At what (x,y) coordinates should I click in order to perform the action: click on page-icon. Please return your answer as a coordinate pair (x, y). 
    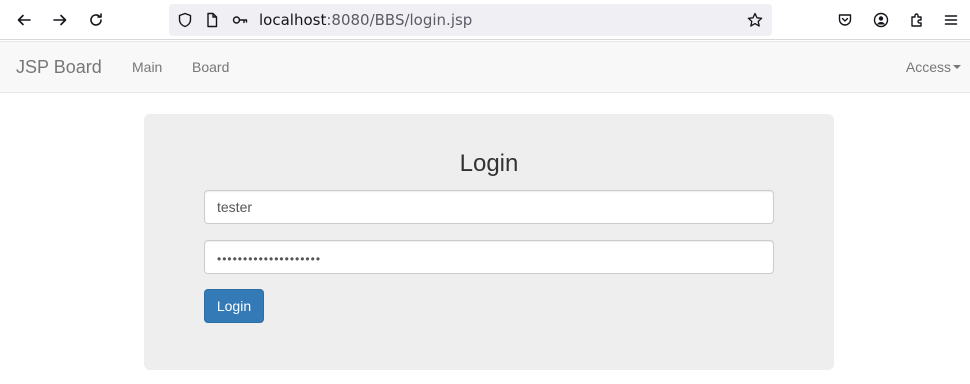
    Looking at the image, I should click on (212, 20).